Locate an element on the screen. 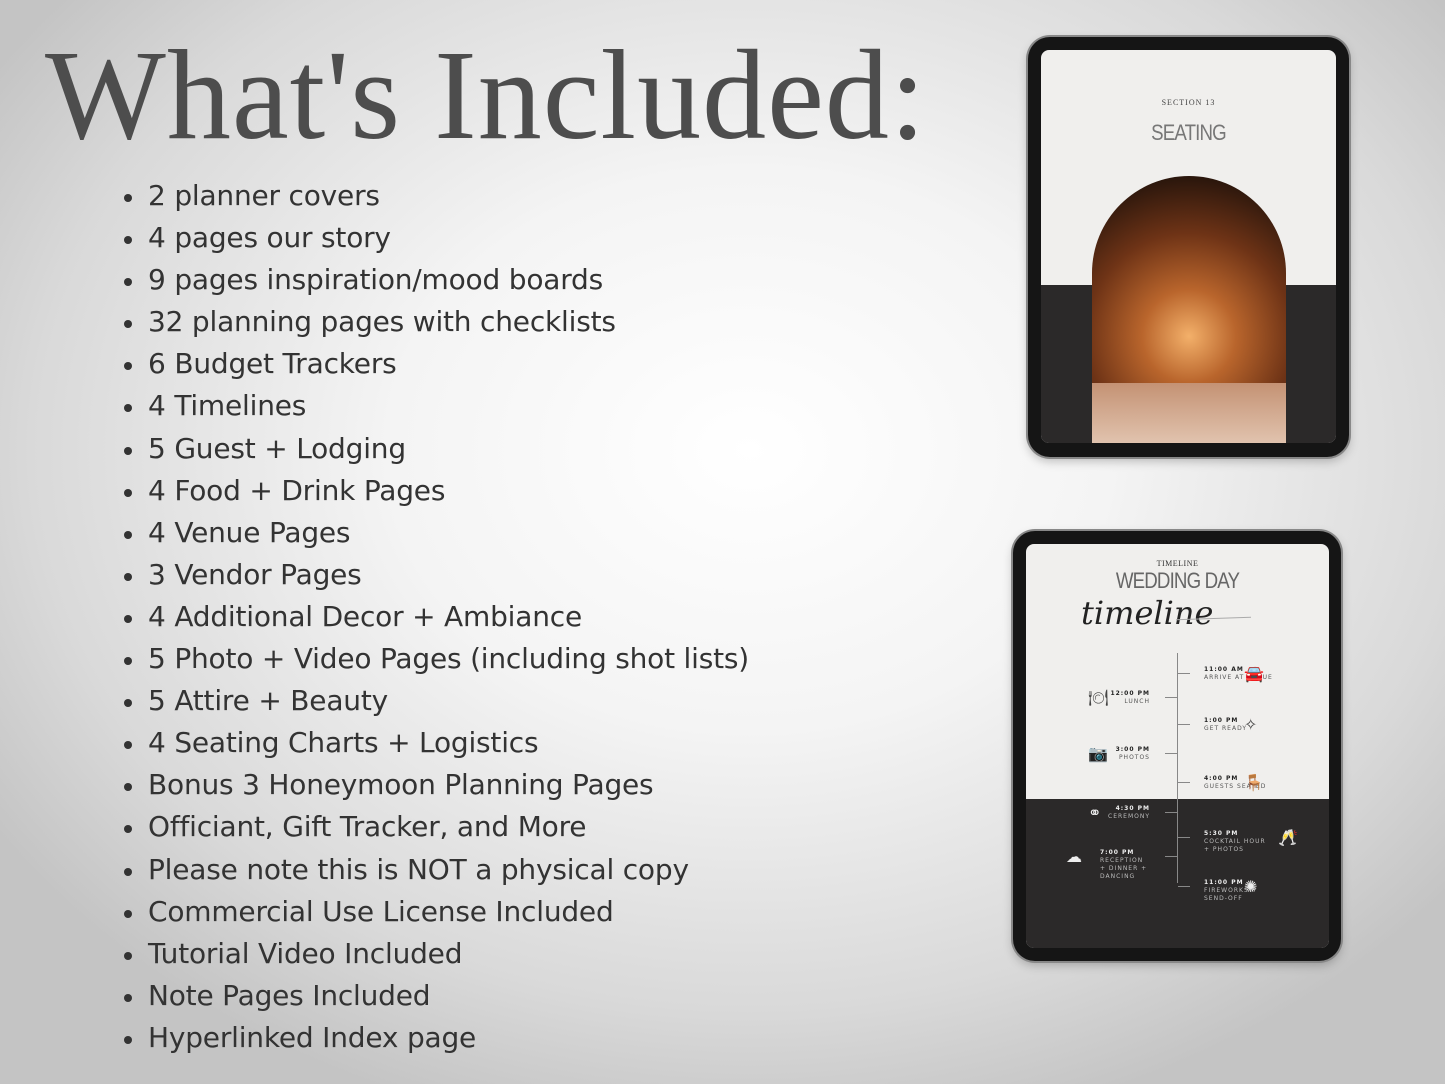  arch-photo is located at coordinates (1189, 309).